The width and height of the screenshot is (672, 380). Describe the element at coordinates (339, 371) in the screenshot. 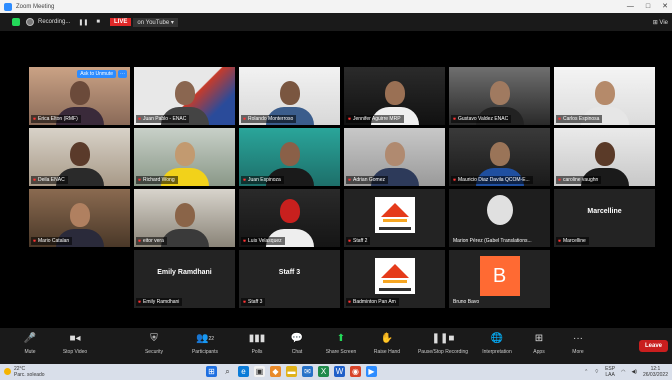

I see `word-icon: W` at that location.